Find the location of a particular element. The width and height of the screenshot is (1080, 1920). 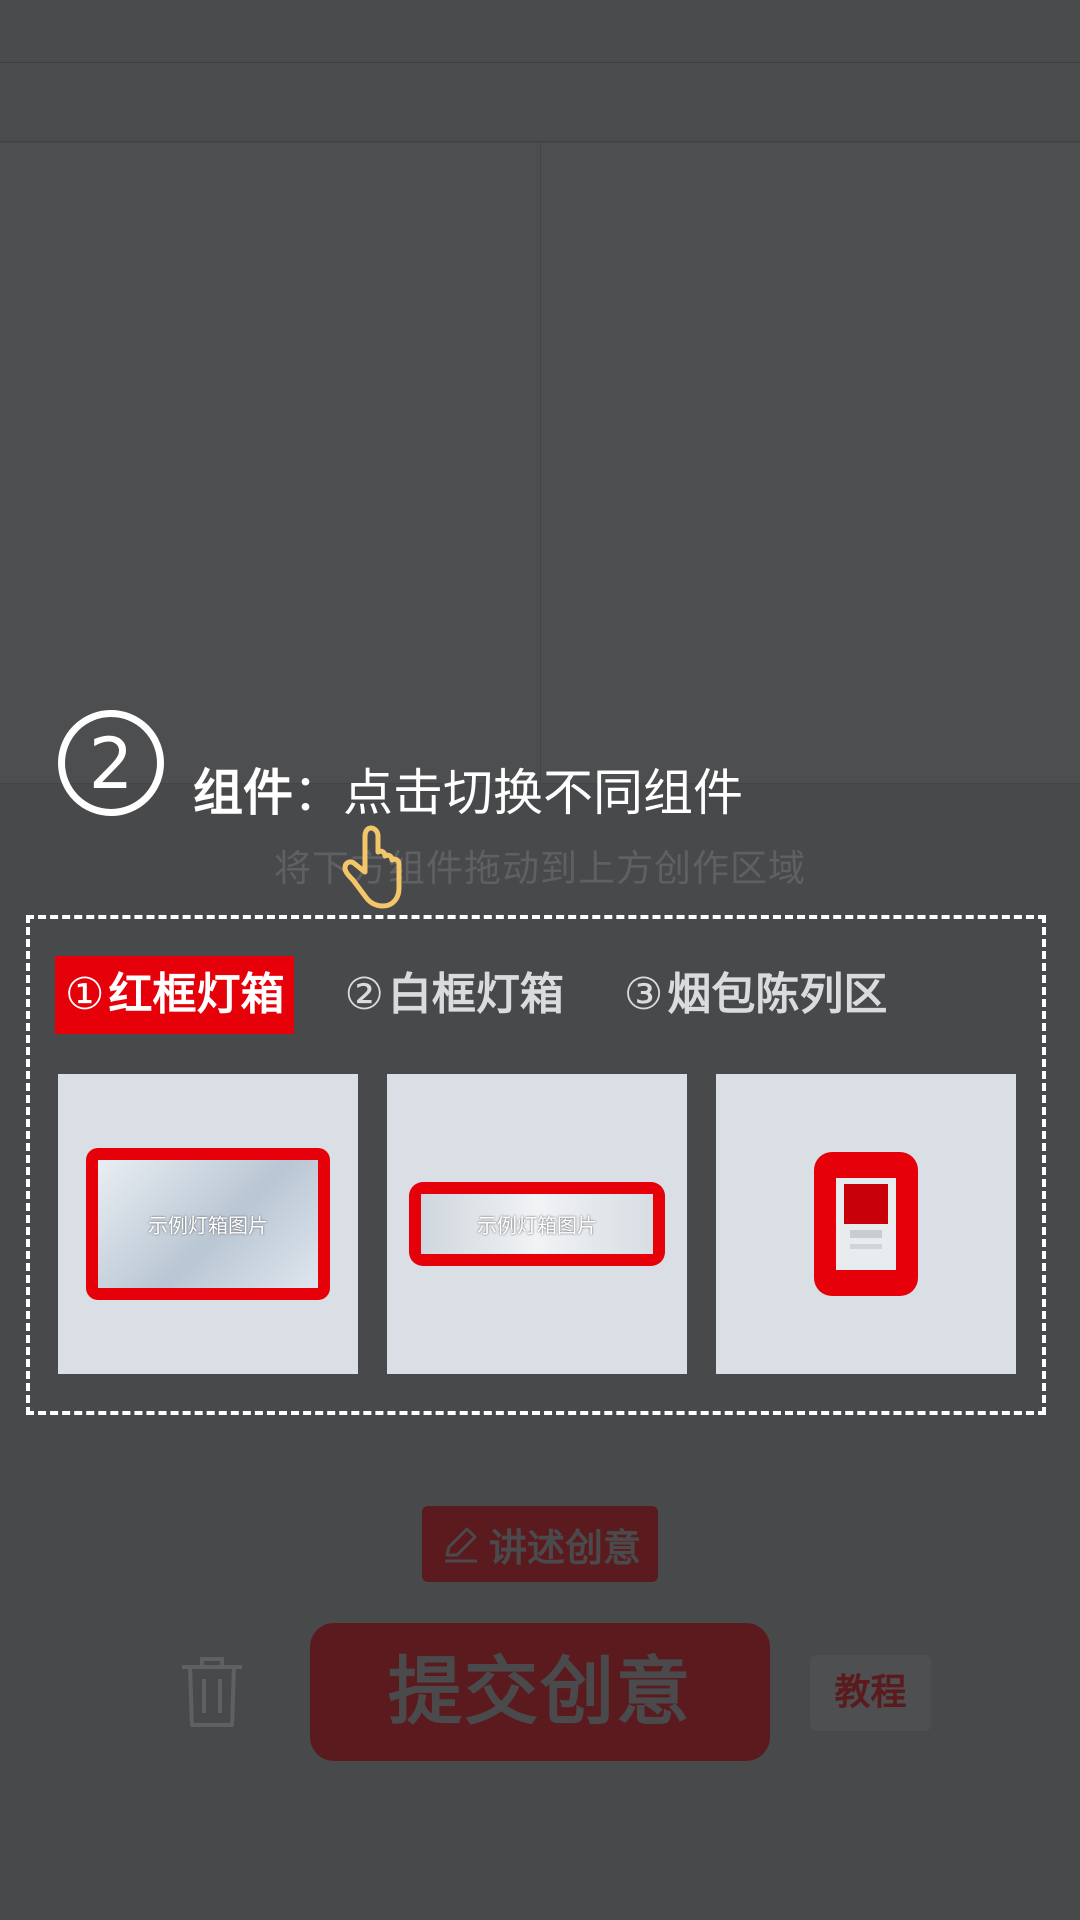

component-card-pack-display is located at coordinates (866, 1224).